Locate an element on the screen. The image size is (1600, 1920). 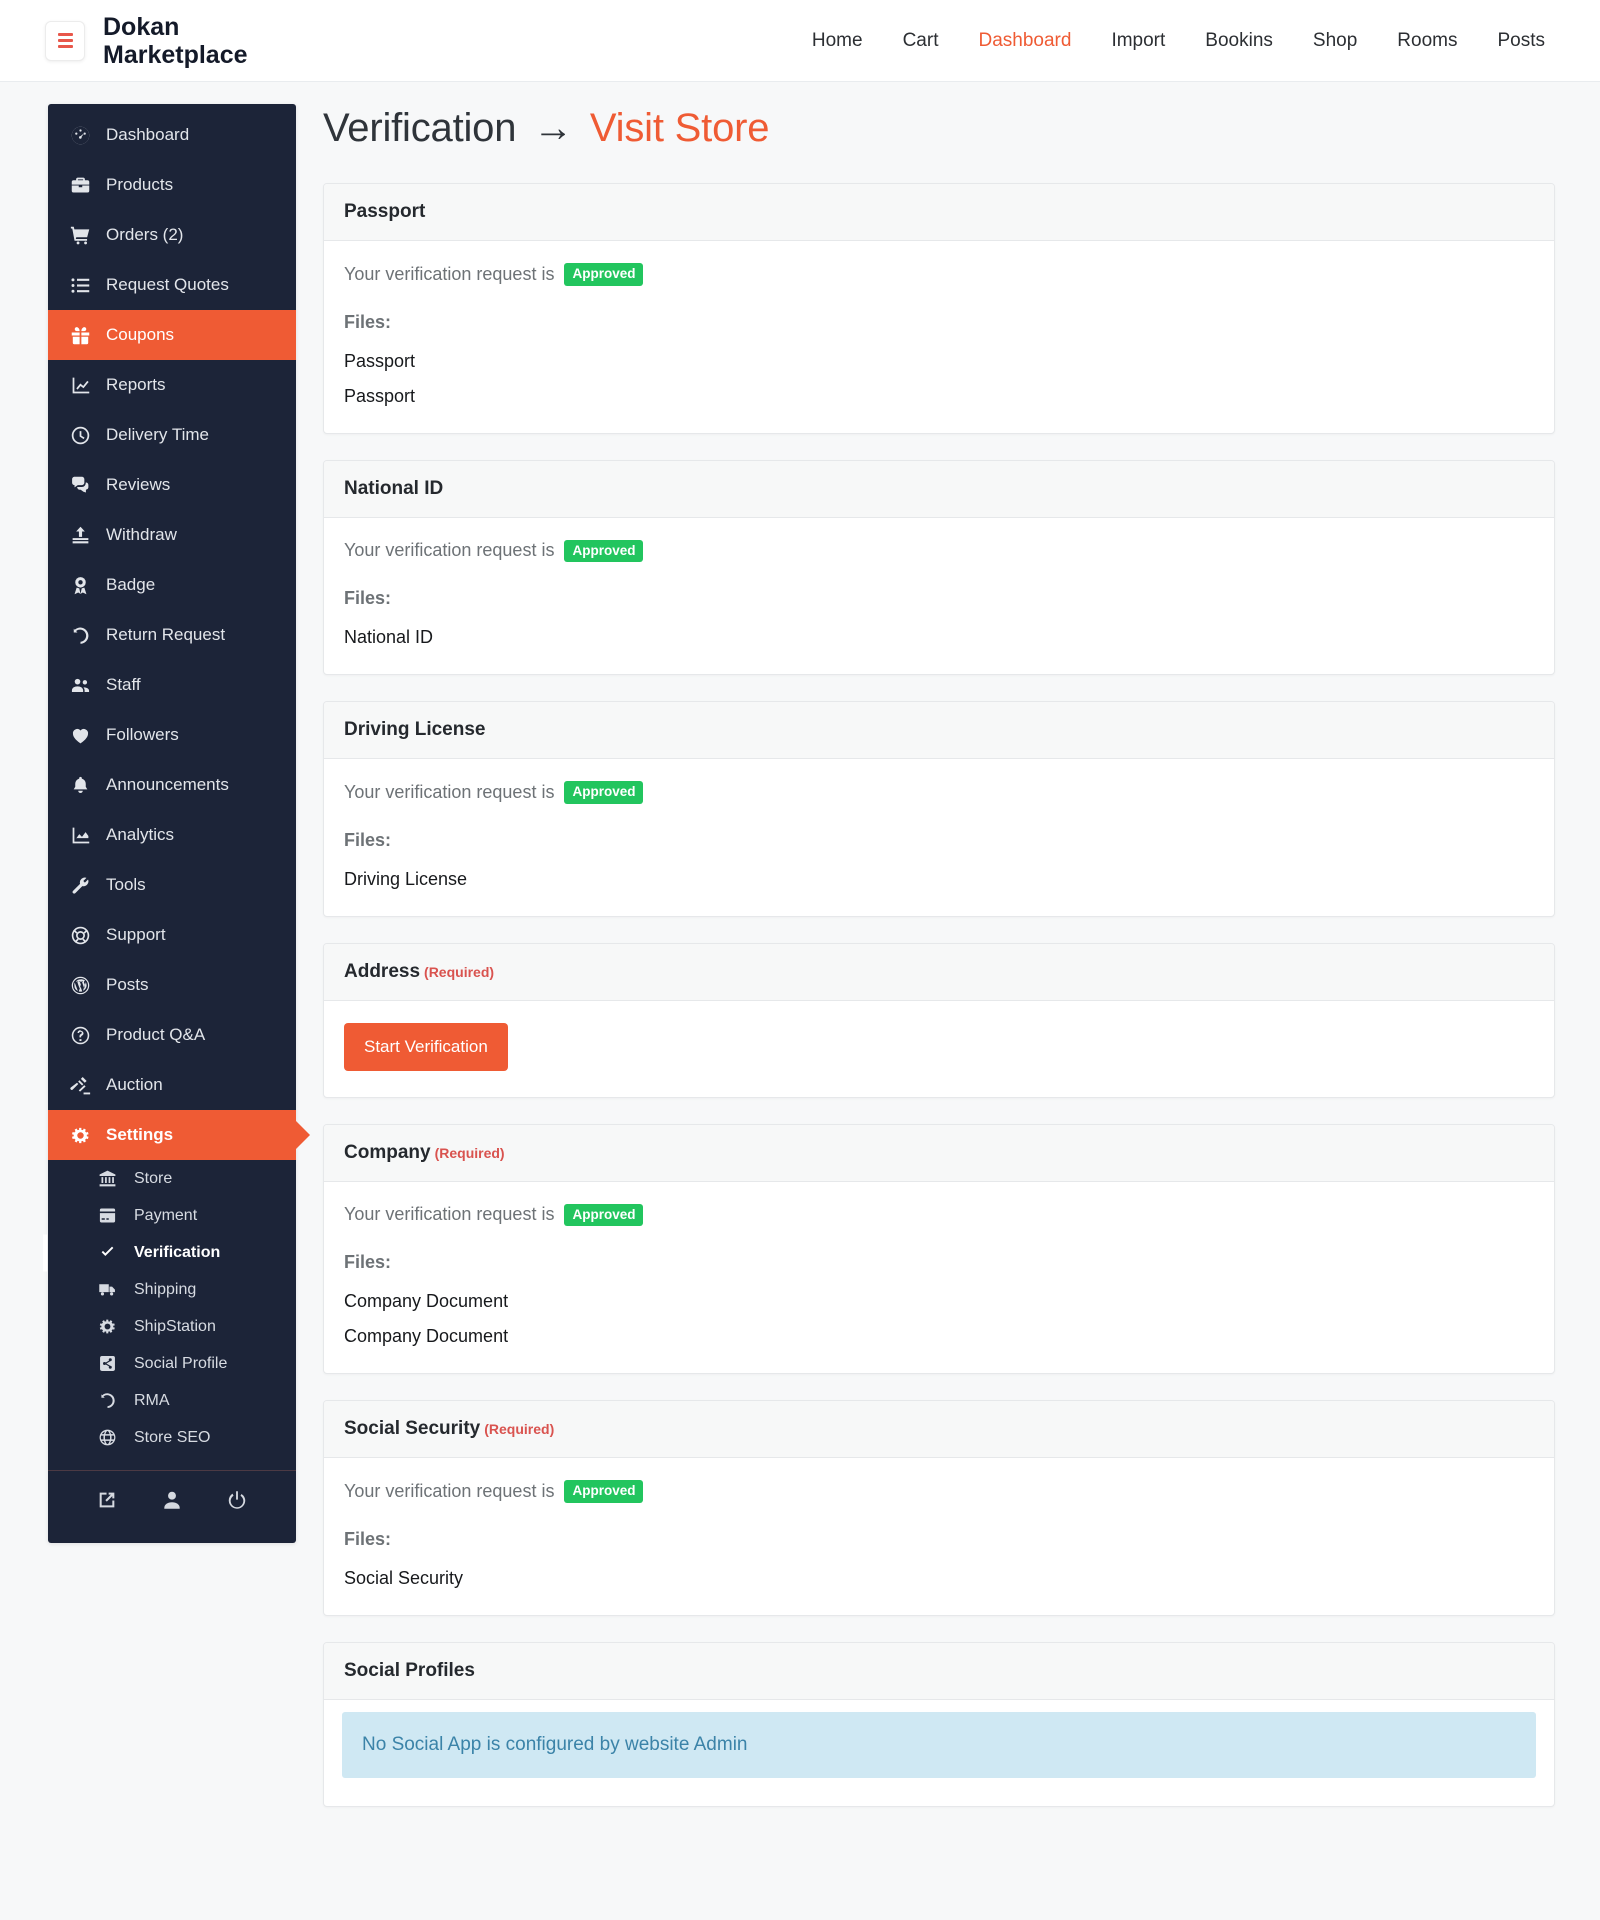
required-label: (Required) is located at coordinates (459, 971).